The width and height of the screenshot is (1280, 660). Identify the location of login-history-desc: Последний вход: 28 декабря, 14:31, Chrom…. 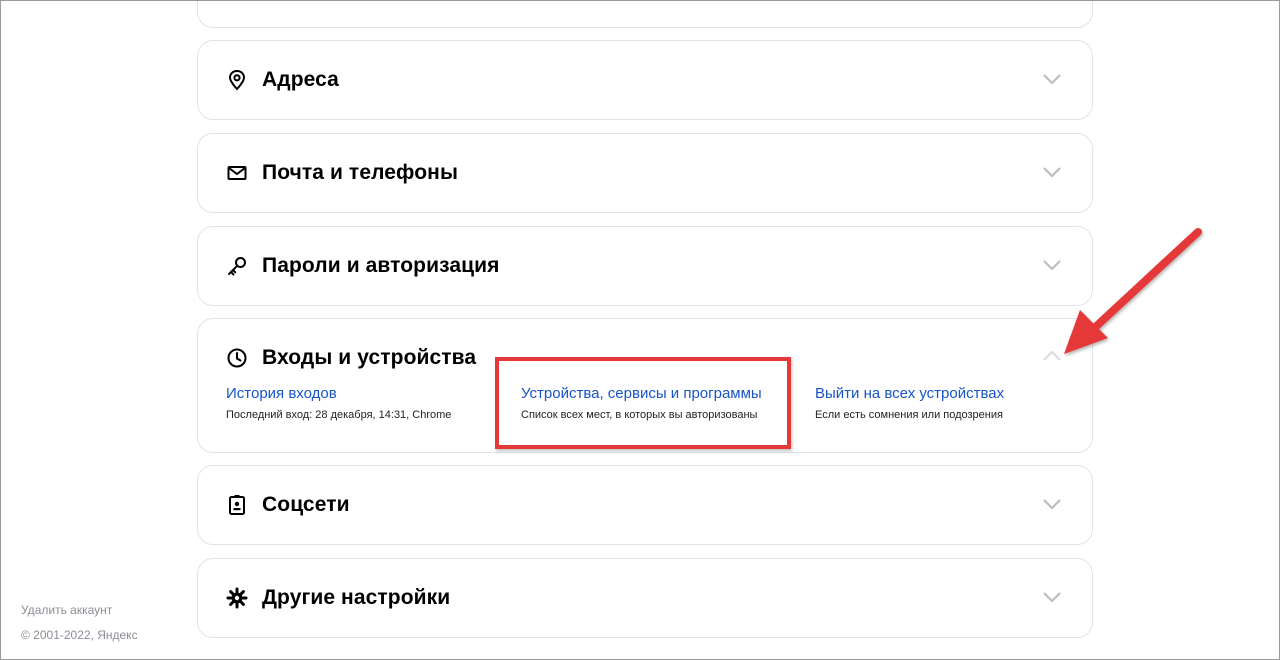
(339, 415).